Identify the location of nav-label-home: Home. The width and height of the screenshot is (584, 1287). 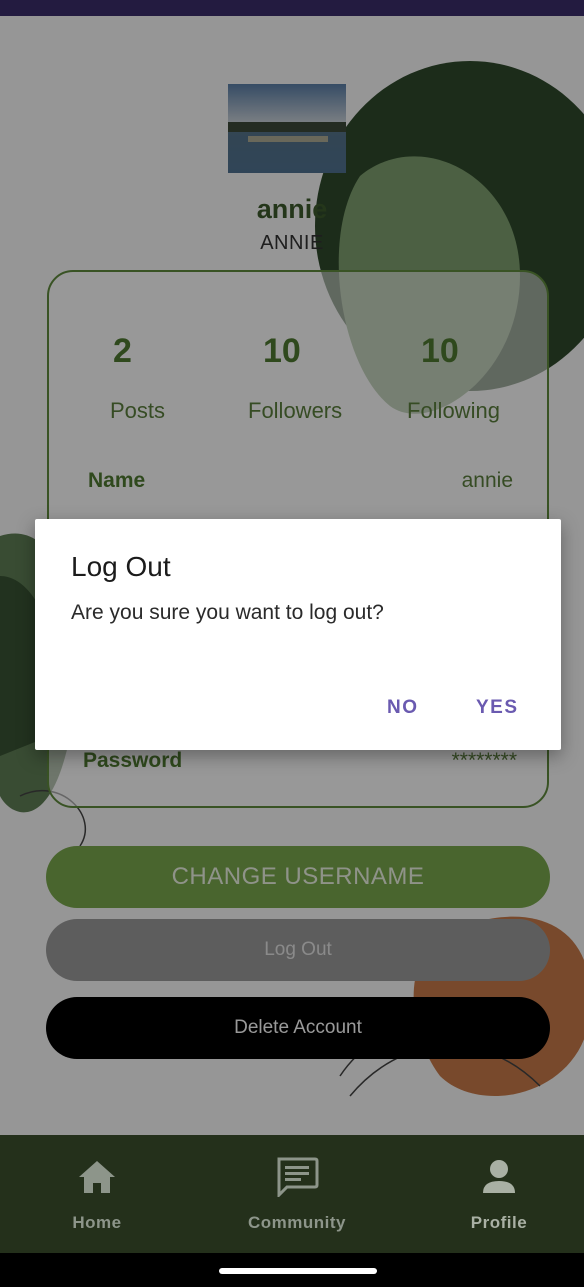
(97, 1222).